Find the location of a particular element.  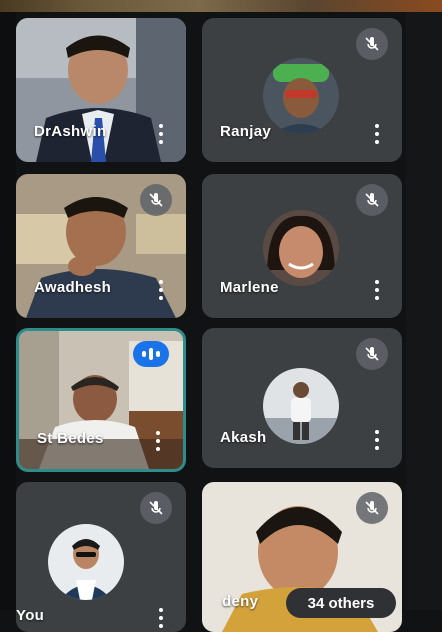

participant-tile: Marlene is located at coordinates (302, 246).